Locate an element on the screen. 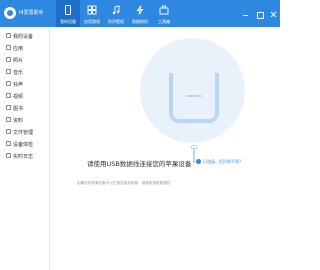 This screenshot has height=270, width=320. sidebar-item-label: 铃声 is located at coordinates (18, 85).